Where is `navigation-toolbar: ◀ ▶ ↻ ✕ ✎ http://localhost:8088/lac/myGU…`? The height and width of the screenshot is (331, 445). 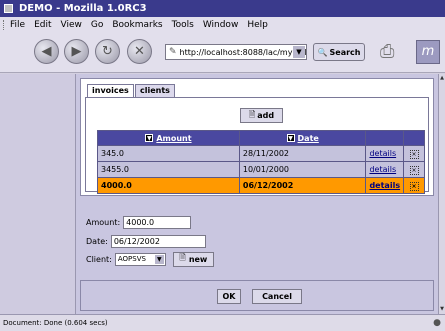 navigation-toolbar: ◀ ▶ ↻ ✕ ✎ http://localhost:8088/lac/myGU… is located at coordinates (222, 53).